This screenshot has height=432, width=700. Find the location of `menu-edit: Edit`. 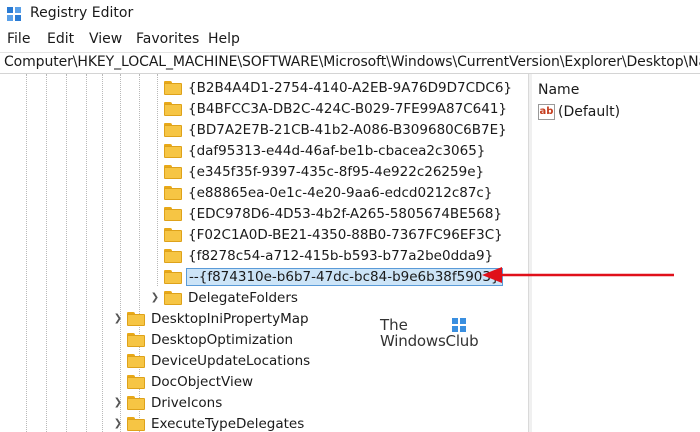

menu-edit: Edit is located at coordinates (60, 39).